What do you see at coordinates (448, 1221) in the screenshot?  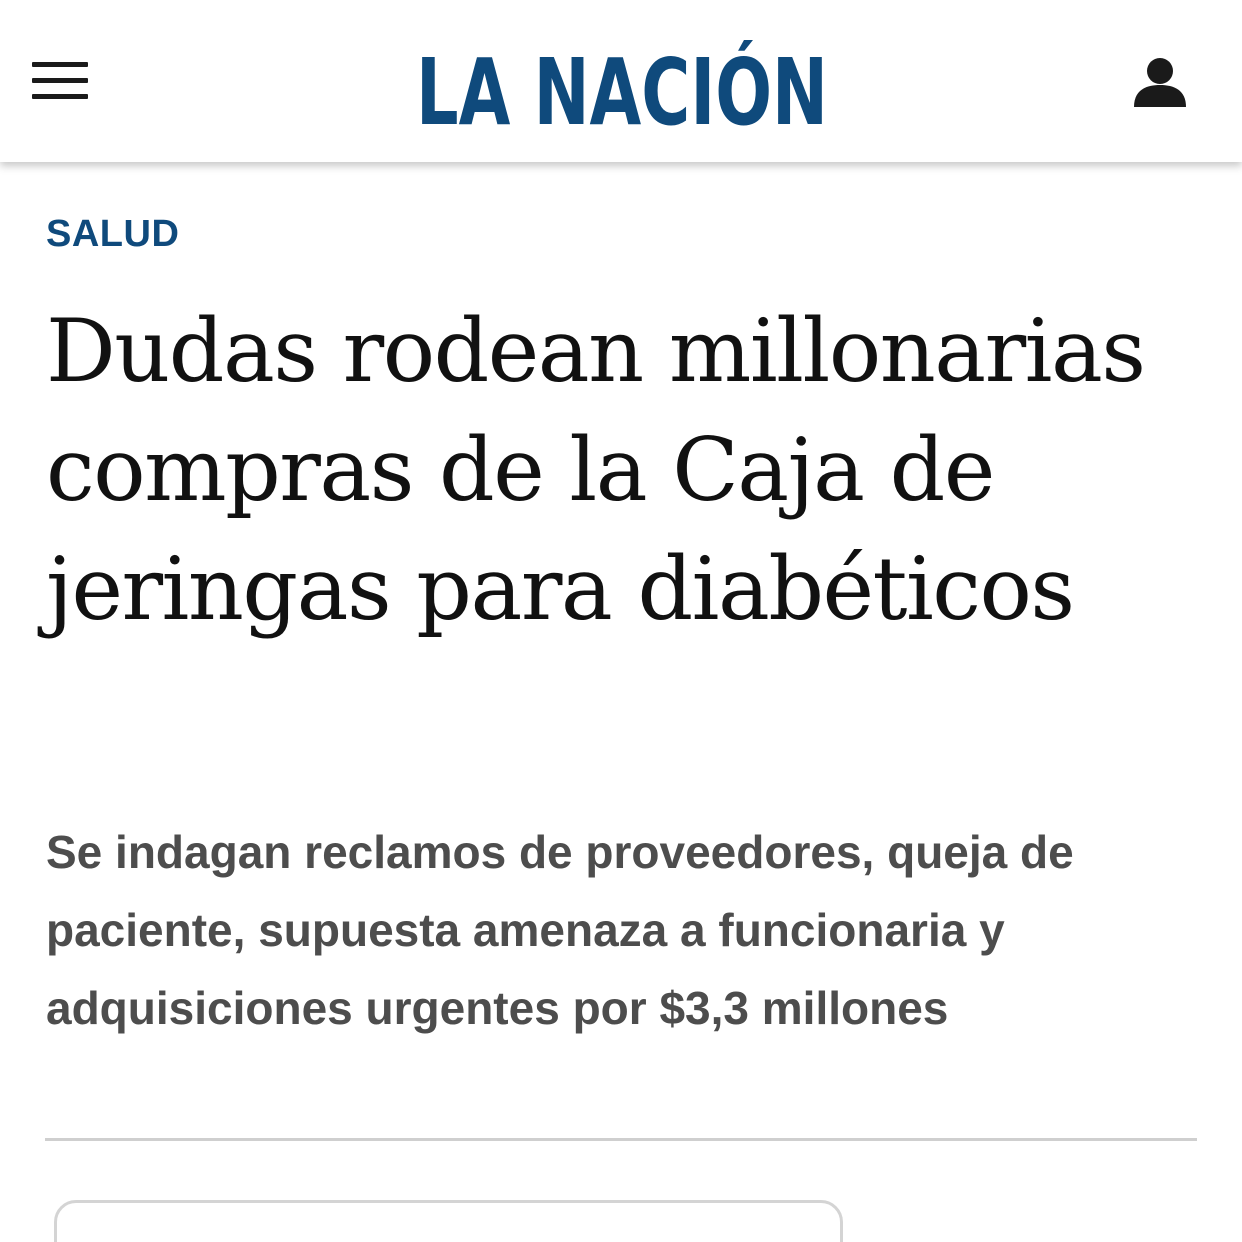 I see `content-card` at bounding box center [448, 1221].